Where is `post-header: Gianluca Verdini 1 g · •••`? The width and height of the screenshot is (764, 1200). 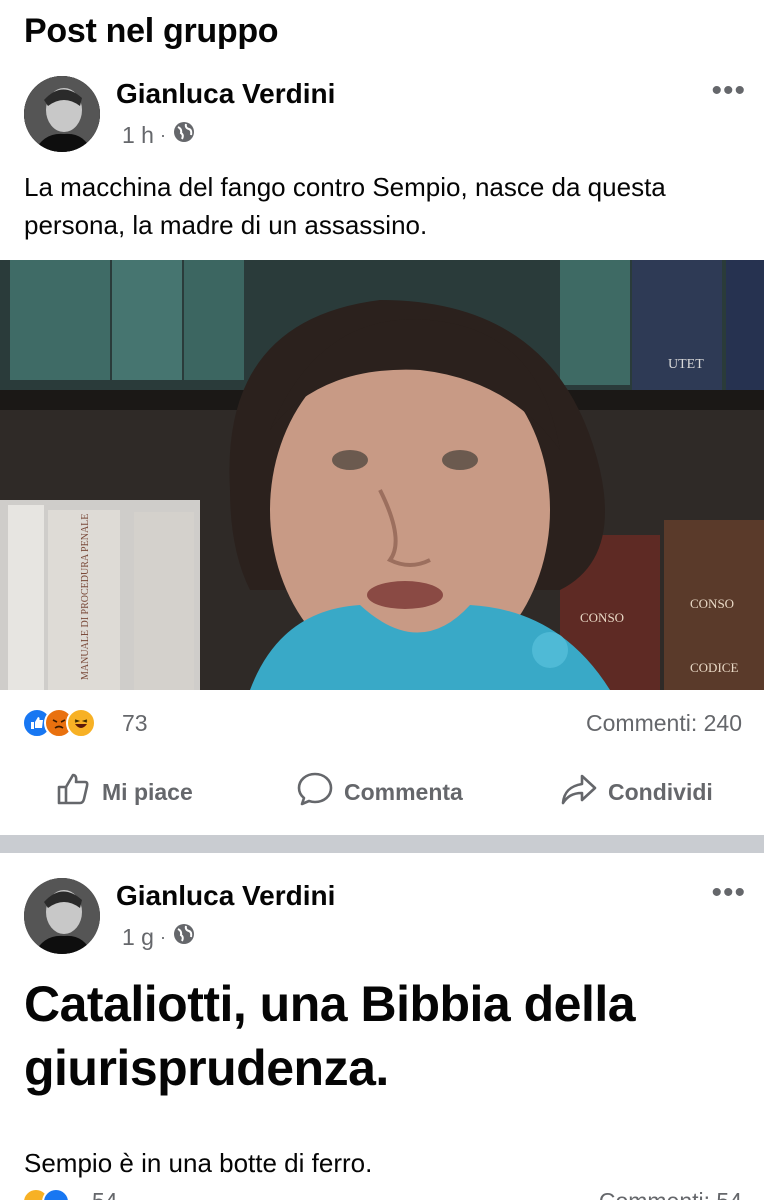
post-header: Gianluca Verdini 1 g · ••• is located at coordinates (382, 915).